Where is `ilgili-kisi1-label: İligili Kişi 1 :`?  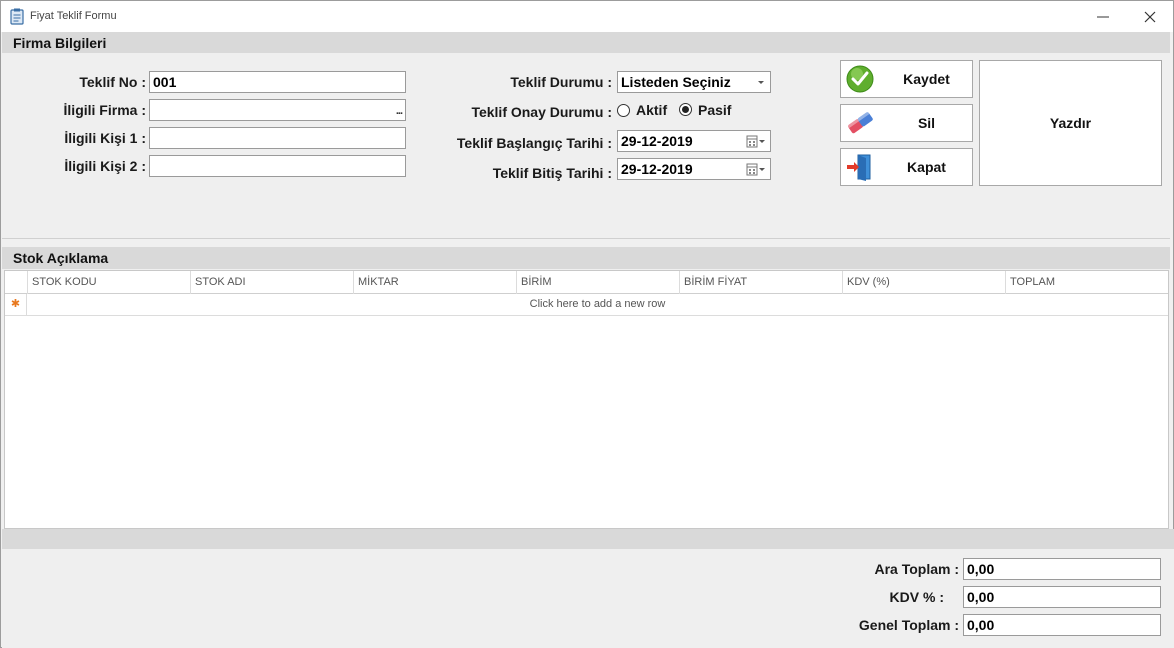
ilgili-kisi1-label: İligili Kişi 1 : is located at coordinates (105, 138).